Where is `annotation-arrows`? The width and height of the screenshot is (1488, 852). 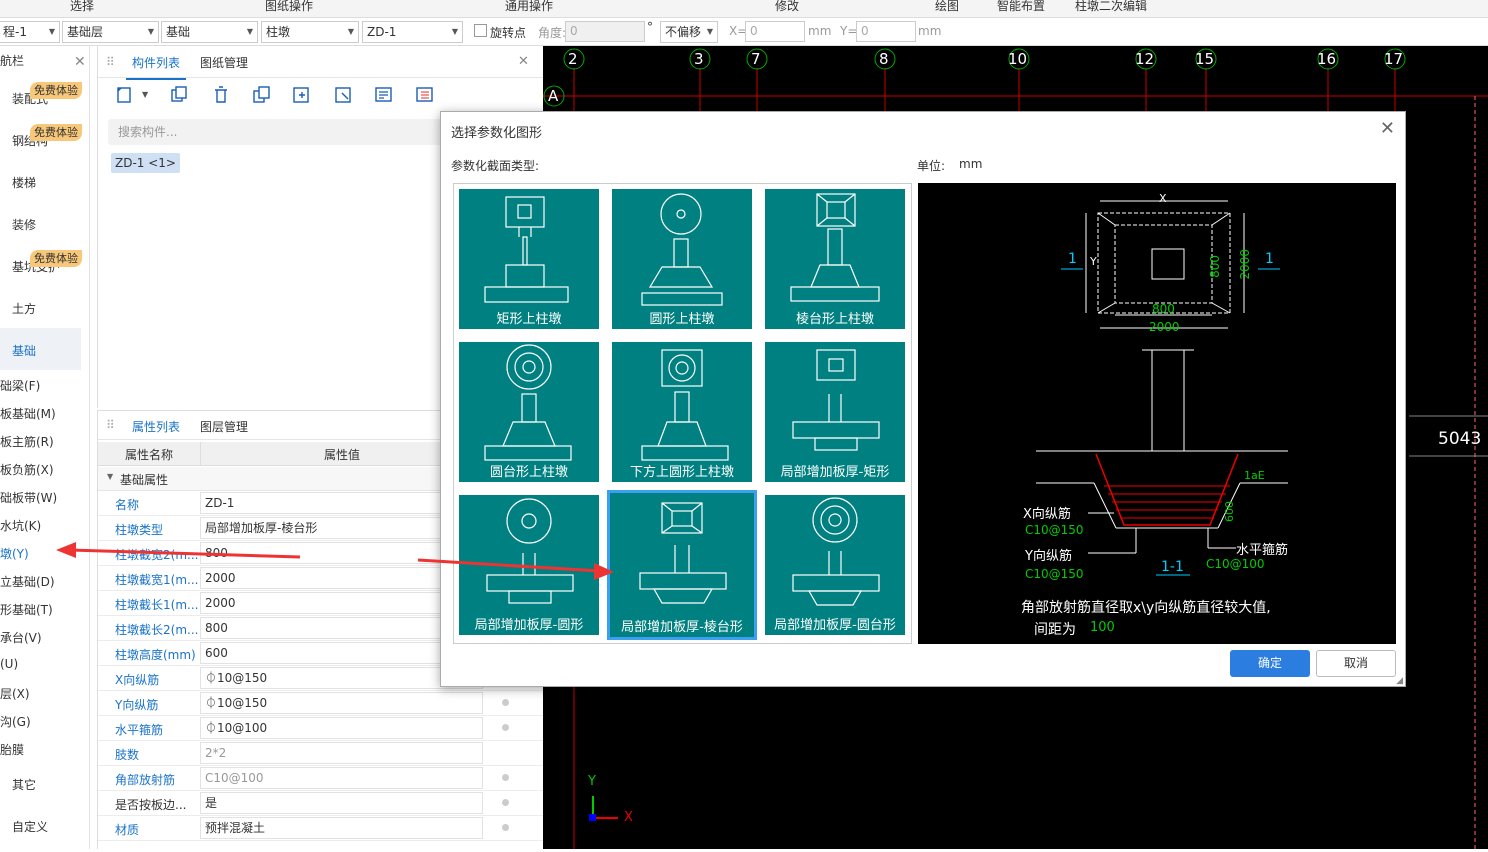 annotation-arrows is located at coordinates (335, 561).